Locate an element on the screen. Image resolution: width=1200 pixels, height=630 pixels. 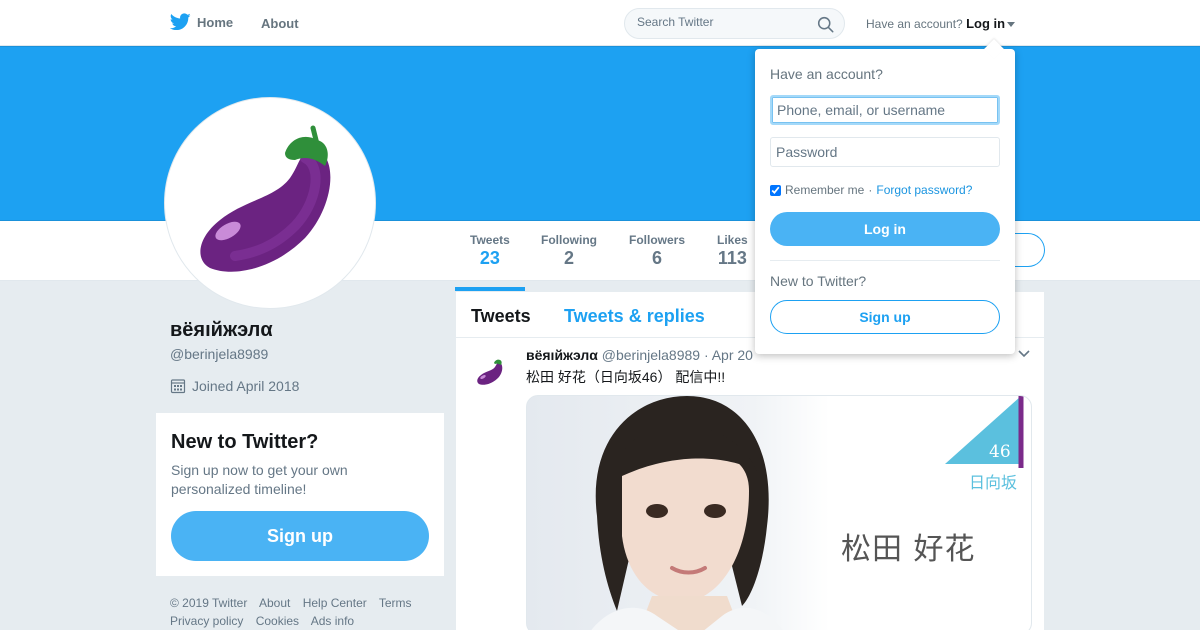
profile-joined: Joined April 2018 is located at coordinates (234, 386).